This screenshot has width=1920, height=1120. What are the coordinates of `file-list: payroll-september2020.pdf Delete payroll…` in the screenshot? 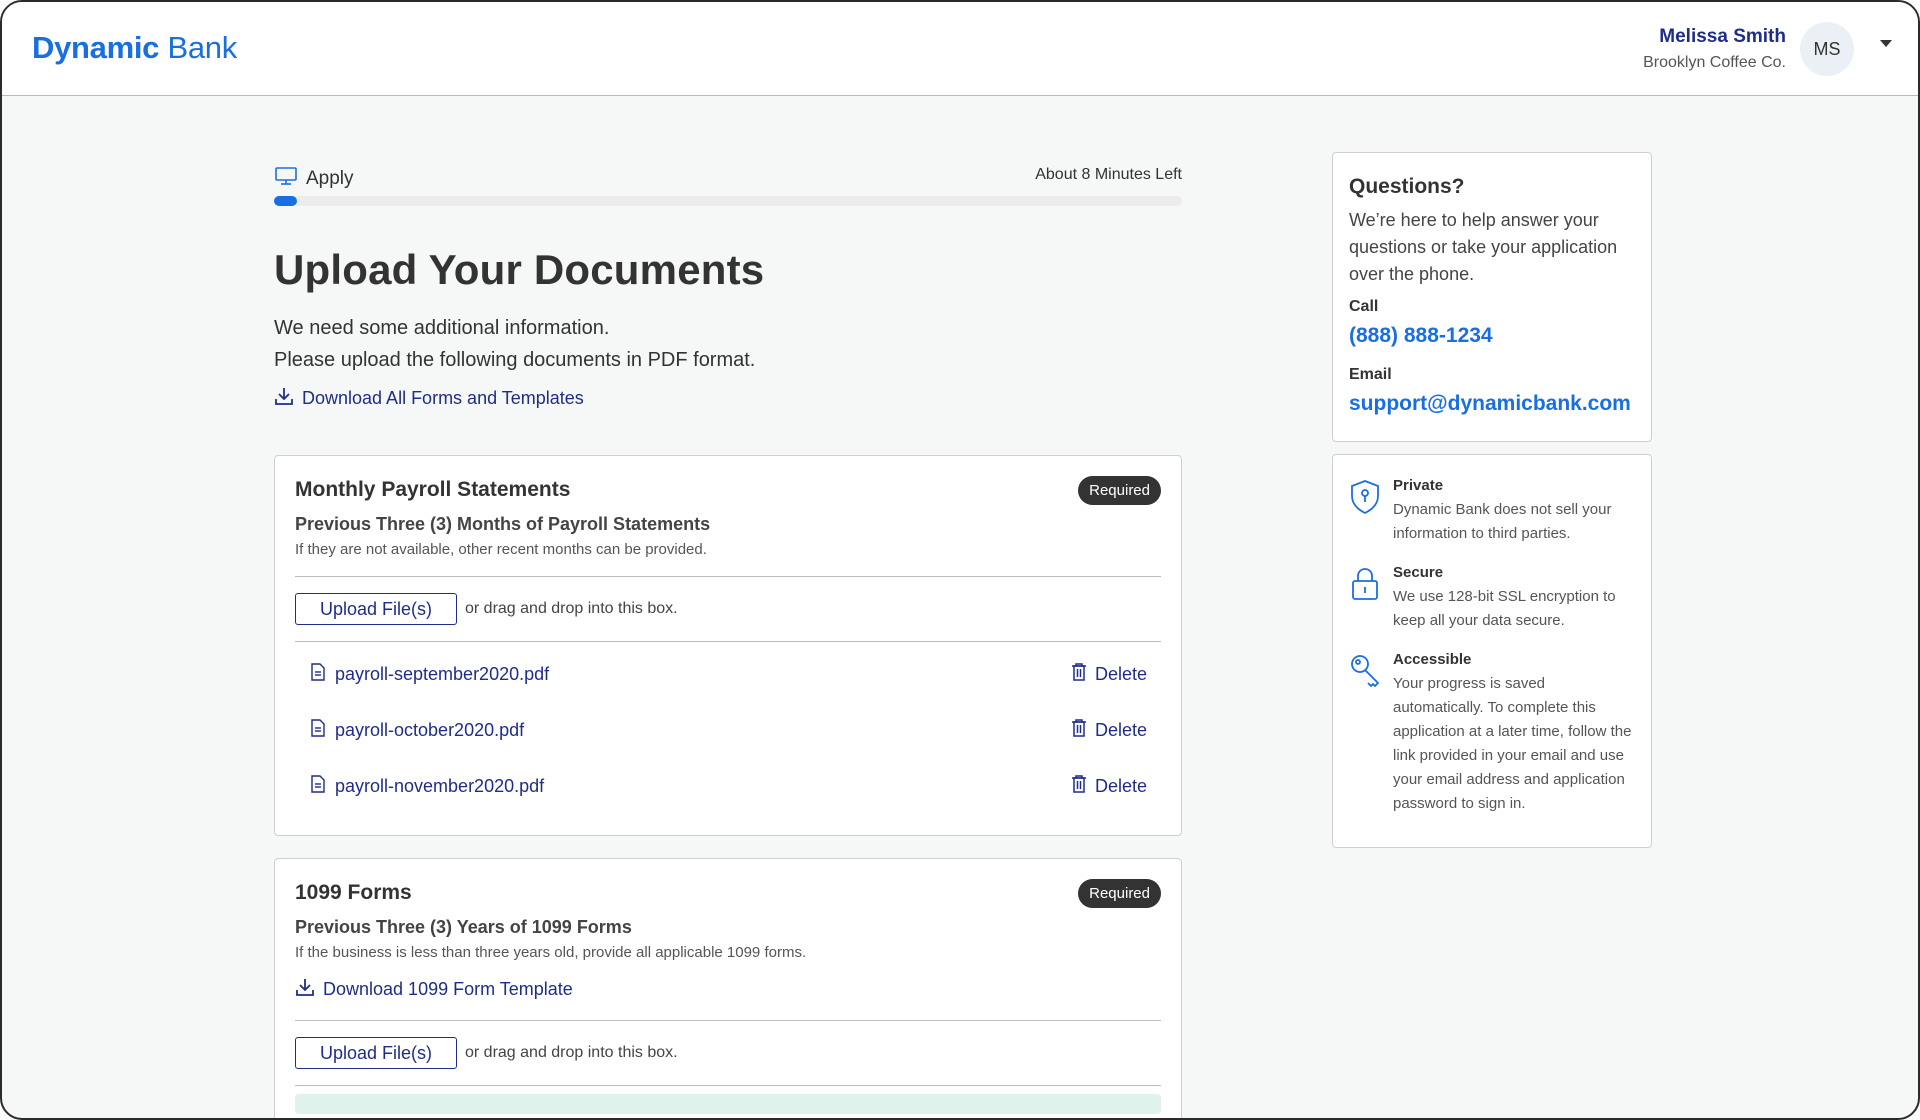 It's located at (728, 728).